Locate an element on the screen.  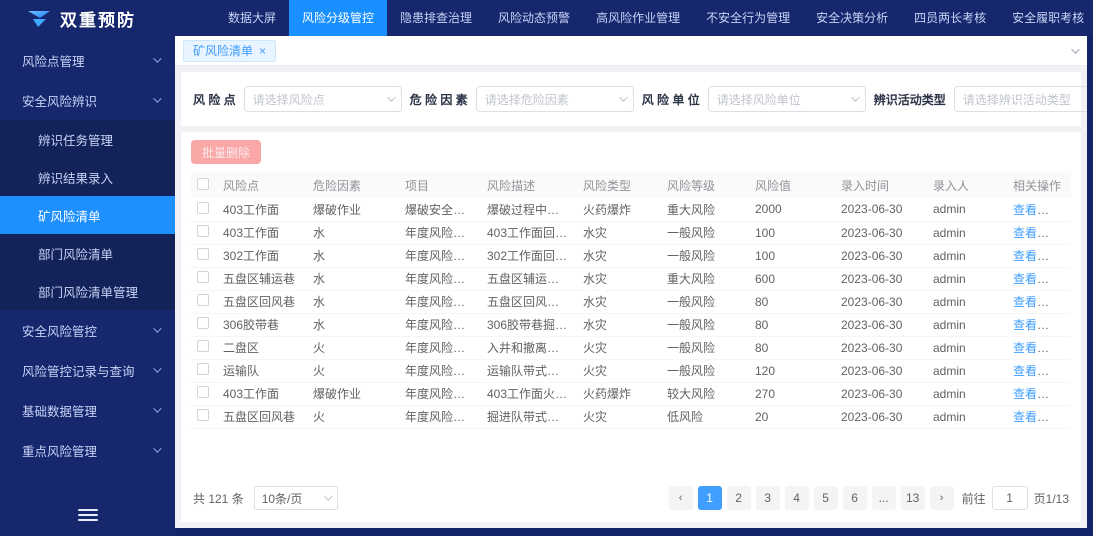
app-title: 双重预防 is located at coordinates (98, 20).